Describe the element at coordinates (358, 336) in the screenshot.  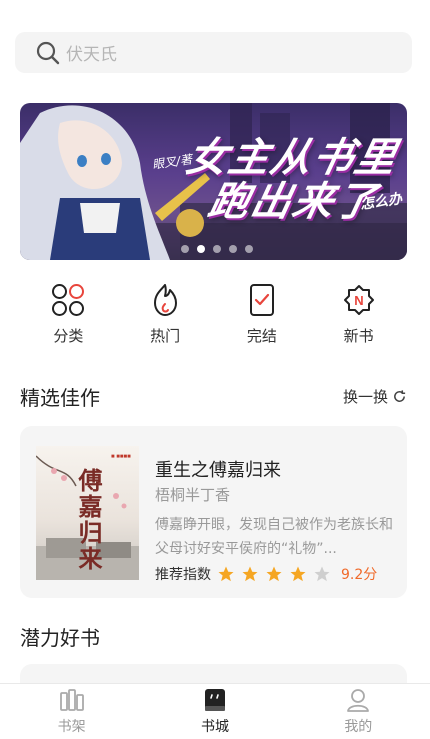
I see `category-label: 新书` at that location.